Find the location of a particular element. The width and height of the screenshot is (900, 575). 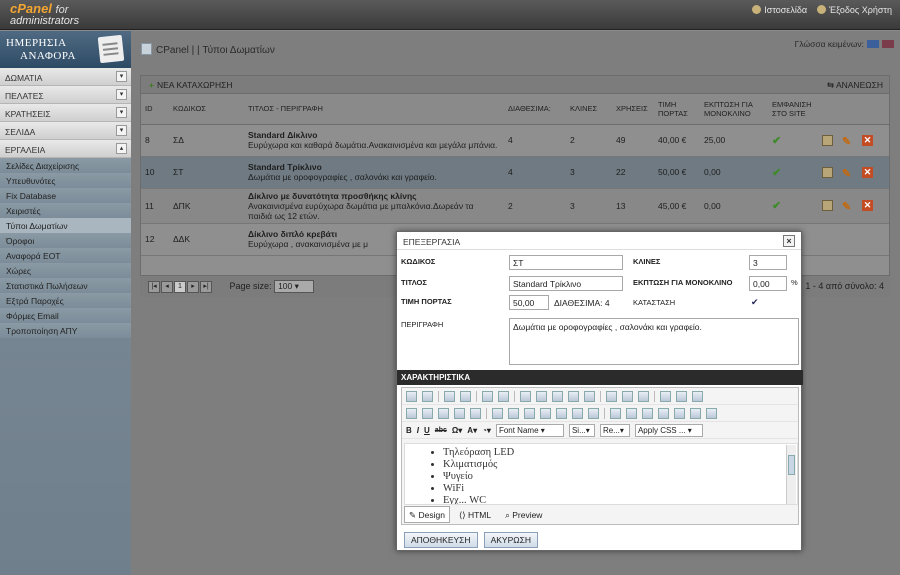

template-icon is located at coordinates (465, 396).